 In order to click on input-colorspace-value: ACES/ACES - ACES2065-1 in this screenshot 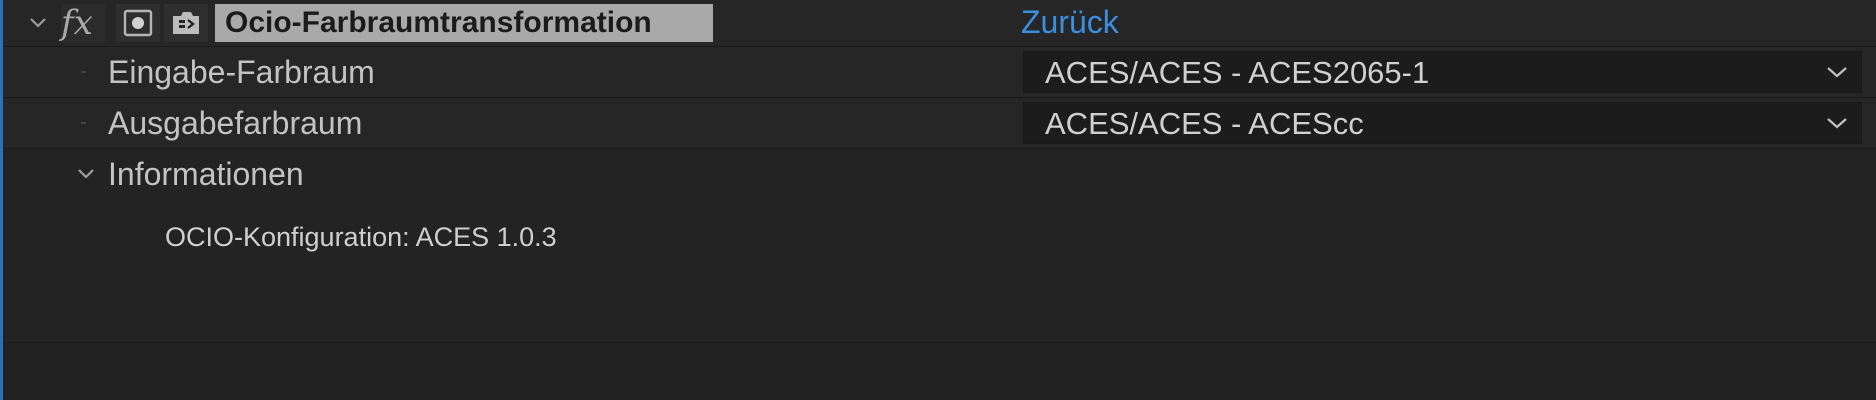, I will do `click(1237, 72)`.